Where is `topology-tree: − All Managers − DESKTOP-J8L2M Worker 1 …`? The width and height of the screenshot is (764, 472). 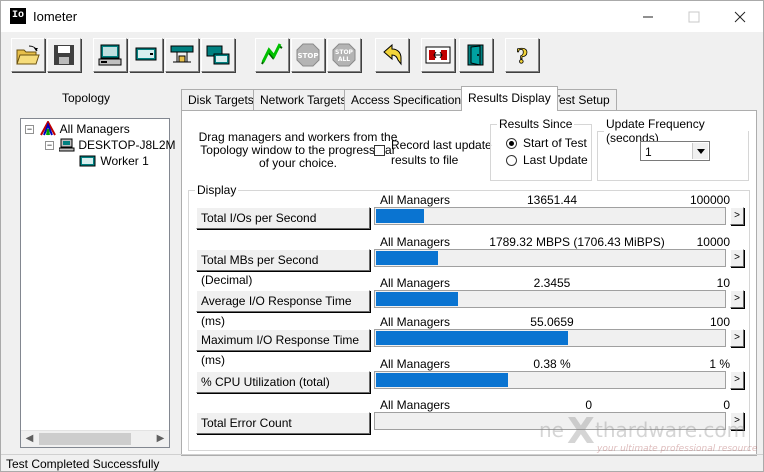 topology-tree: − All Managers − DESKTOP-J8L2M Worker 1 … is located at coordinates (98, 283).